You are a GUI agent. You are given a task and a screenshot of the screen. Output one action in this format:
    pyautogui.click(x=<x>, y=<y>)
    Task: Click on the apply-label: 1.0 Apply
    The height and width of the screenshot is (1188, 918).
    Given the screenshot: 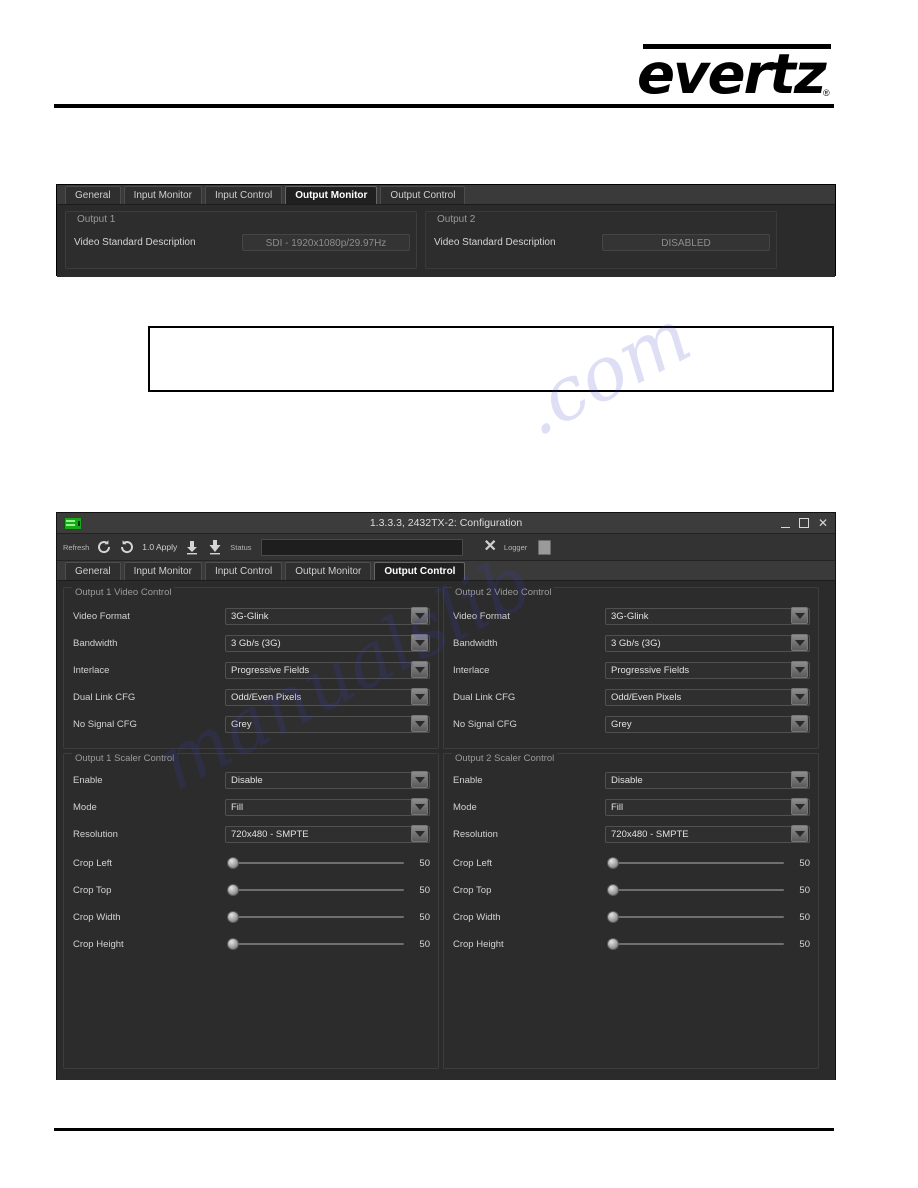 What is the action you would take?
    pyautogui.click(x=159, y=547)
    